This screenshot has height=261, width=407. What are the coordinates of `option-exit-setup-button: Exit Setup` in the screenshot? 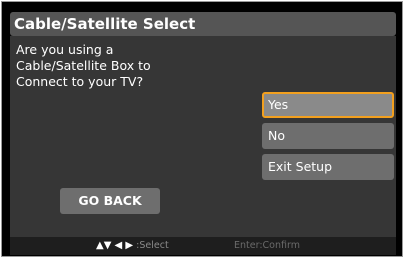 It's located at (328, 167).